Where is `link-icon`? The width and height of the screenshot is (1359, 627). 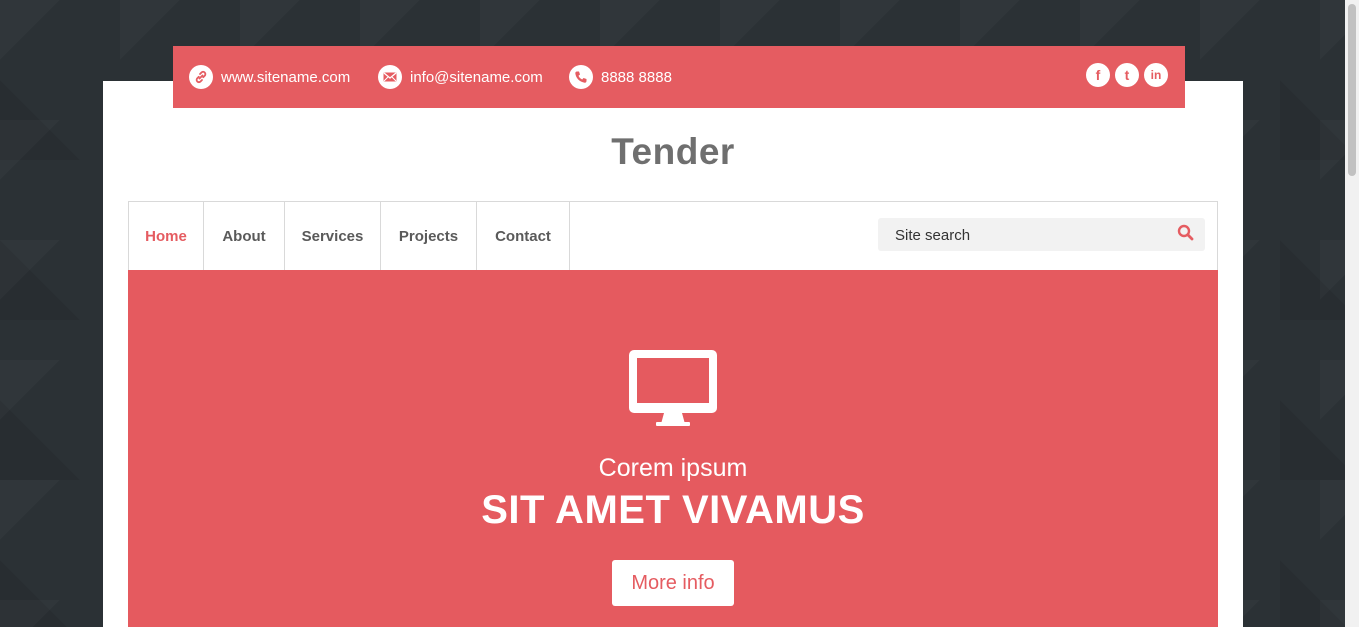
link-icon is located at coordinates (201, 77).